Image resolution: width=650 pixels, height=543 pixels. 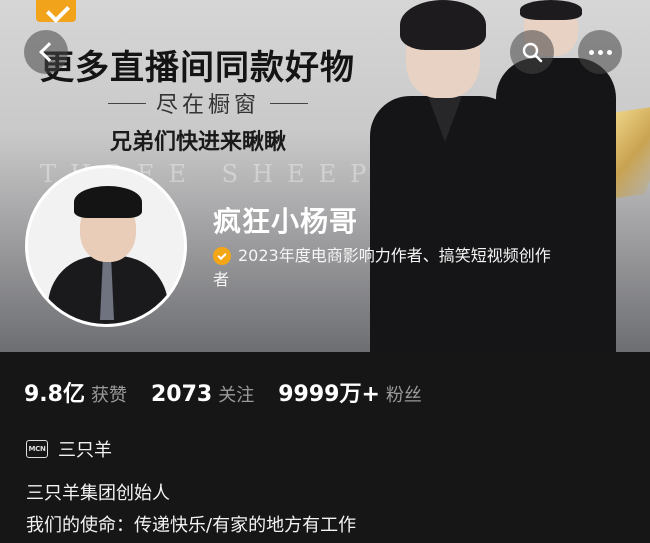 What do you see at coordinates (98, 493) in the screenshot?
I see `bio-line-1: 三只羊集团创始人` at bounding box center [98, 493].